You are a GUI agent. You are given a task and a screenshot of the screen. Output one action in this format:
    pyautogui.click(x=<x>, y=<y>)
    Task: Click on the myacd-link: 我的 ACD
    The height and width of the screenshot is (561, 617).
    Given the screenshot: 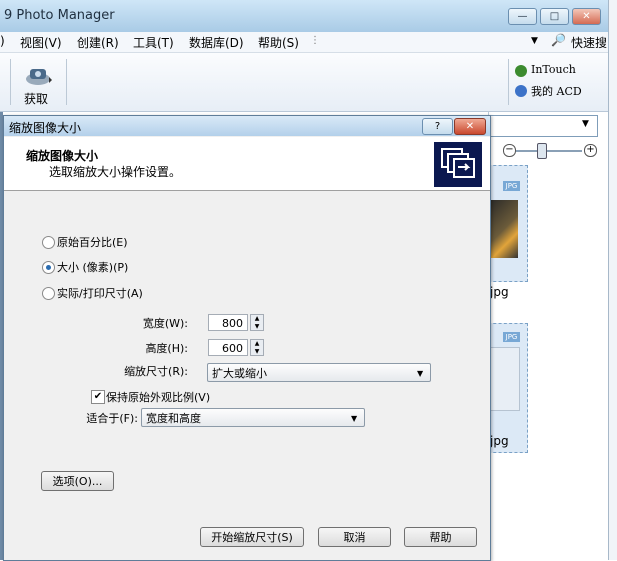 What is the action you would take?
    pyautogui.click(x=556, y=91)
    